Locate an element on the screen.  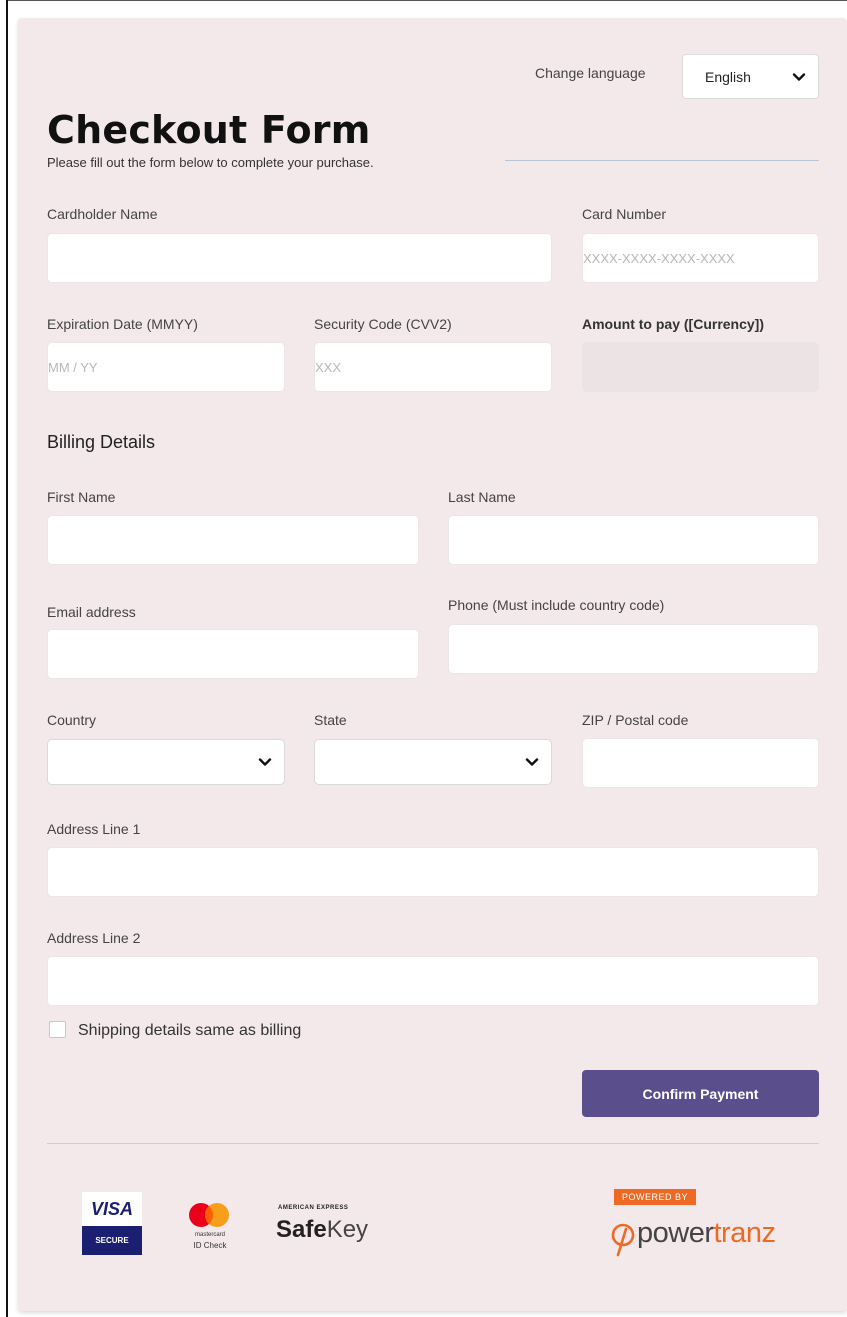
powertranz-power-text: power is located at coordinates (675, 1233).